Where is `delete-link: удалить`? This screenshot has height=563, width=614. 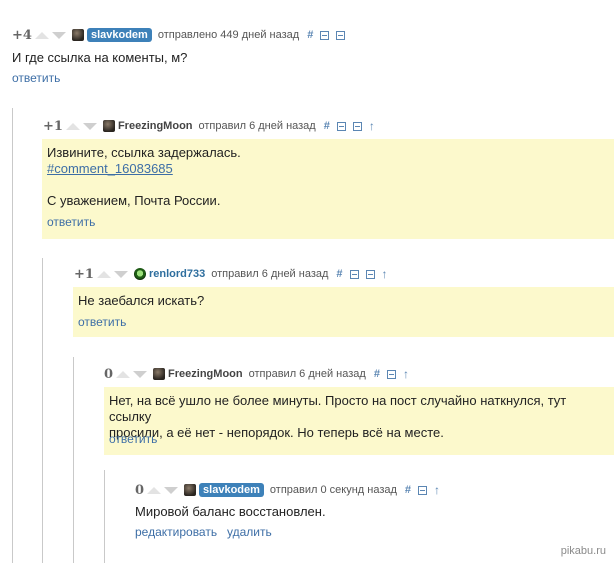 delete-link: удалить is located at coordinates (249, 532).